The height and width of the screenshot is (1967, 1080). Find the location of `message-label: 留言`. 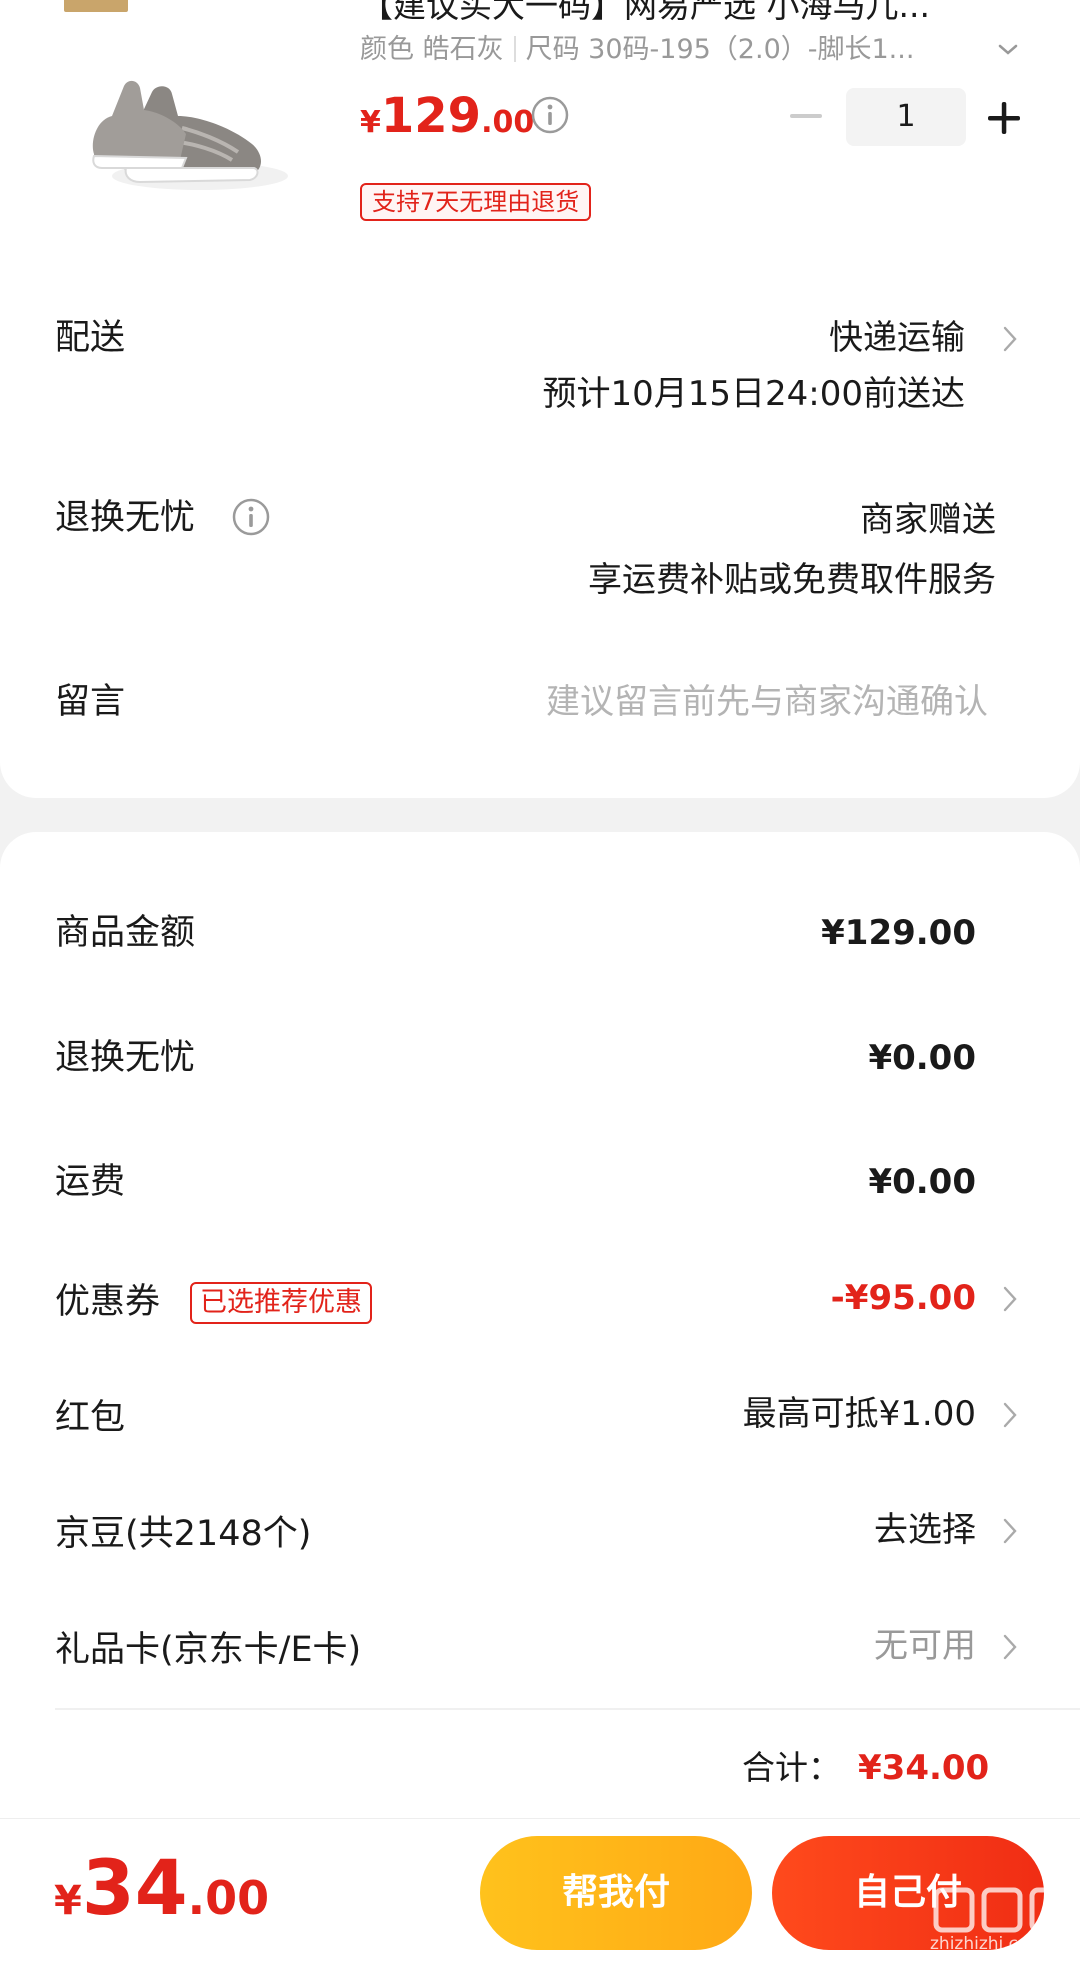

message-label: 留言 is located at coordinates (90, 702).